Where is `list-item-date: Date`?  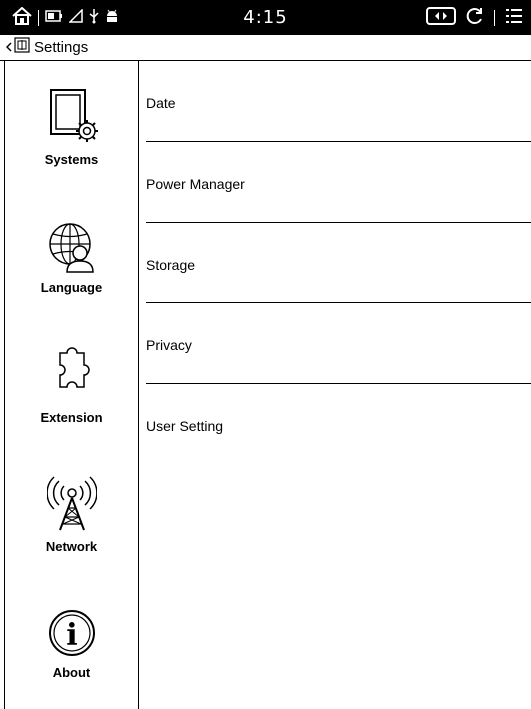 list-item-date: Date is located at coordinates (338, 101).